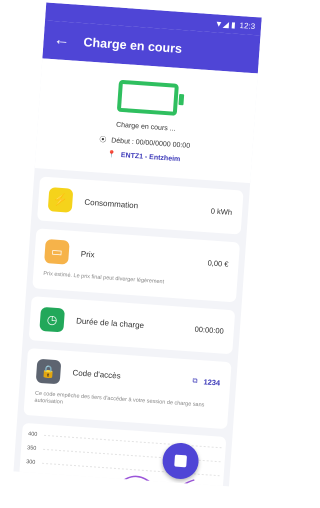 The height and width of the screenshot is (508, 320). What do you see at coordinates (147, 97) in the screenshot?
I see `battery-icon` at bounding box center [147, 97].